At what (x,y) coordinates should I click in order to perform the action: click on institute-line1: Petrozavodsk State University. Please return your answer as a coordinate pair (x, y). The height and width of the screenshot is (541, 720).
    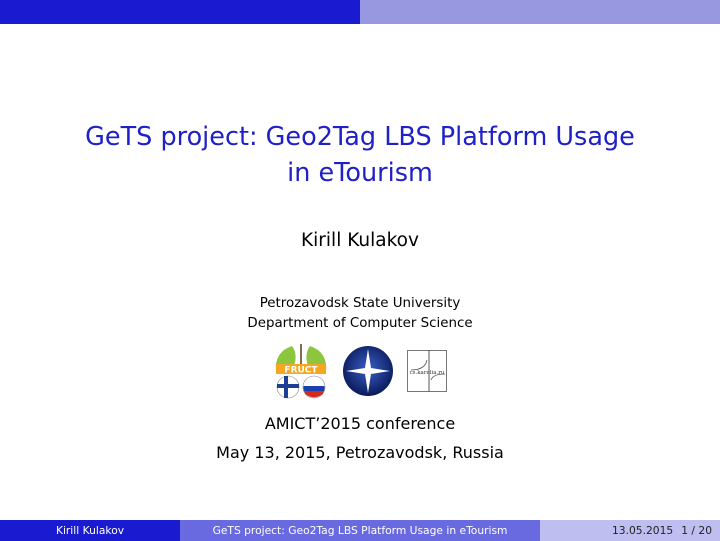
    Looking at the image, I should click on (360, 303).